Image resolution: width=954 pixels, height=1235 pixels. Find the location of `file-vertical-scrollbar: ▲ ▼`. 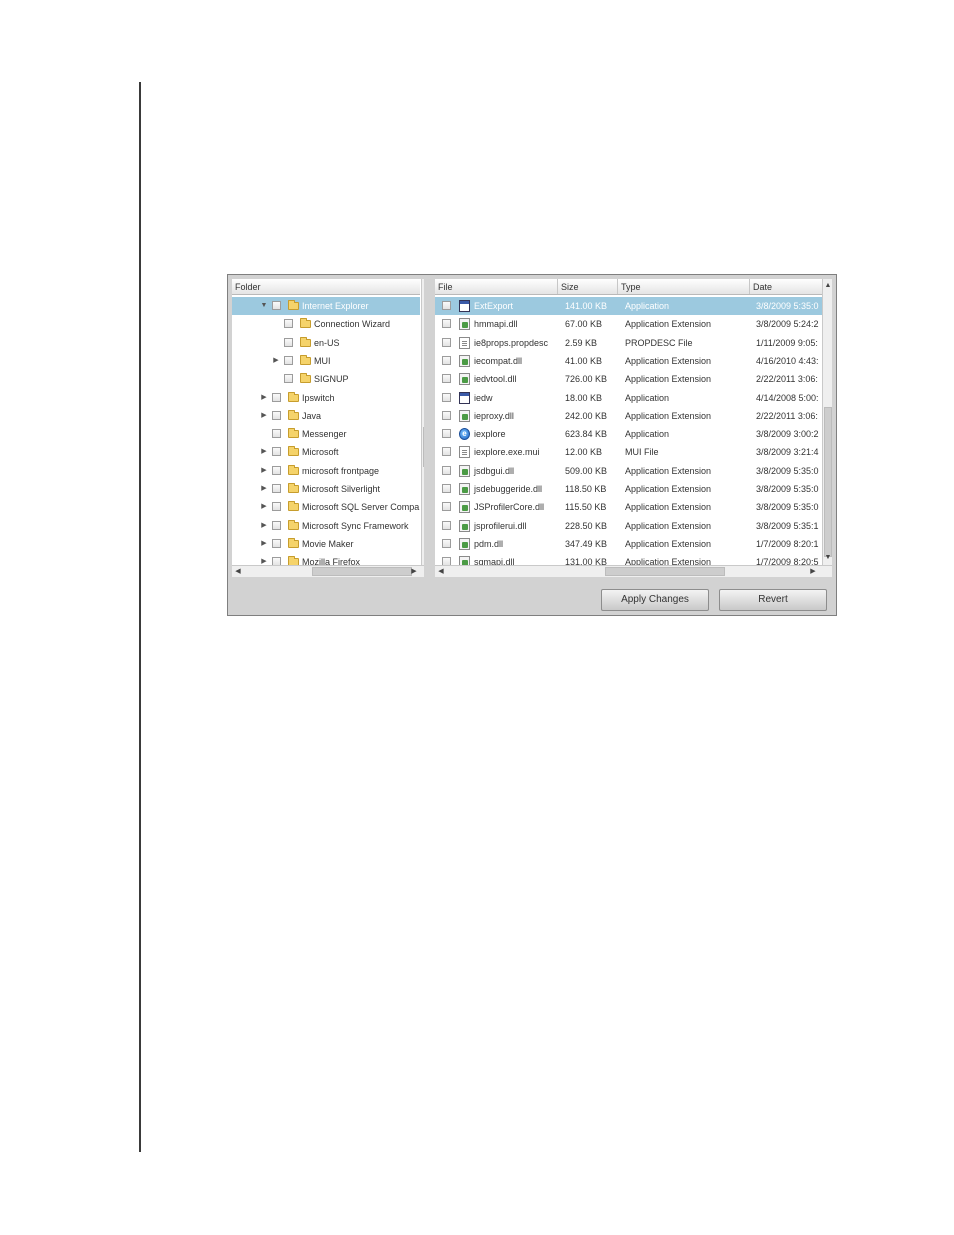

file-vertical-scrollbar: ▲ ▼ is located at coordinates (827, 422).